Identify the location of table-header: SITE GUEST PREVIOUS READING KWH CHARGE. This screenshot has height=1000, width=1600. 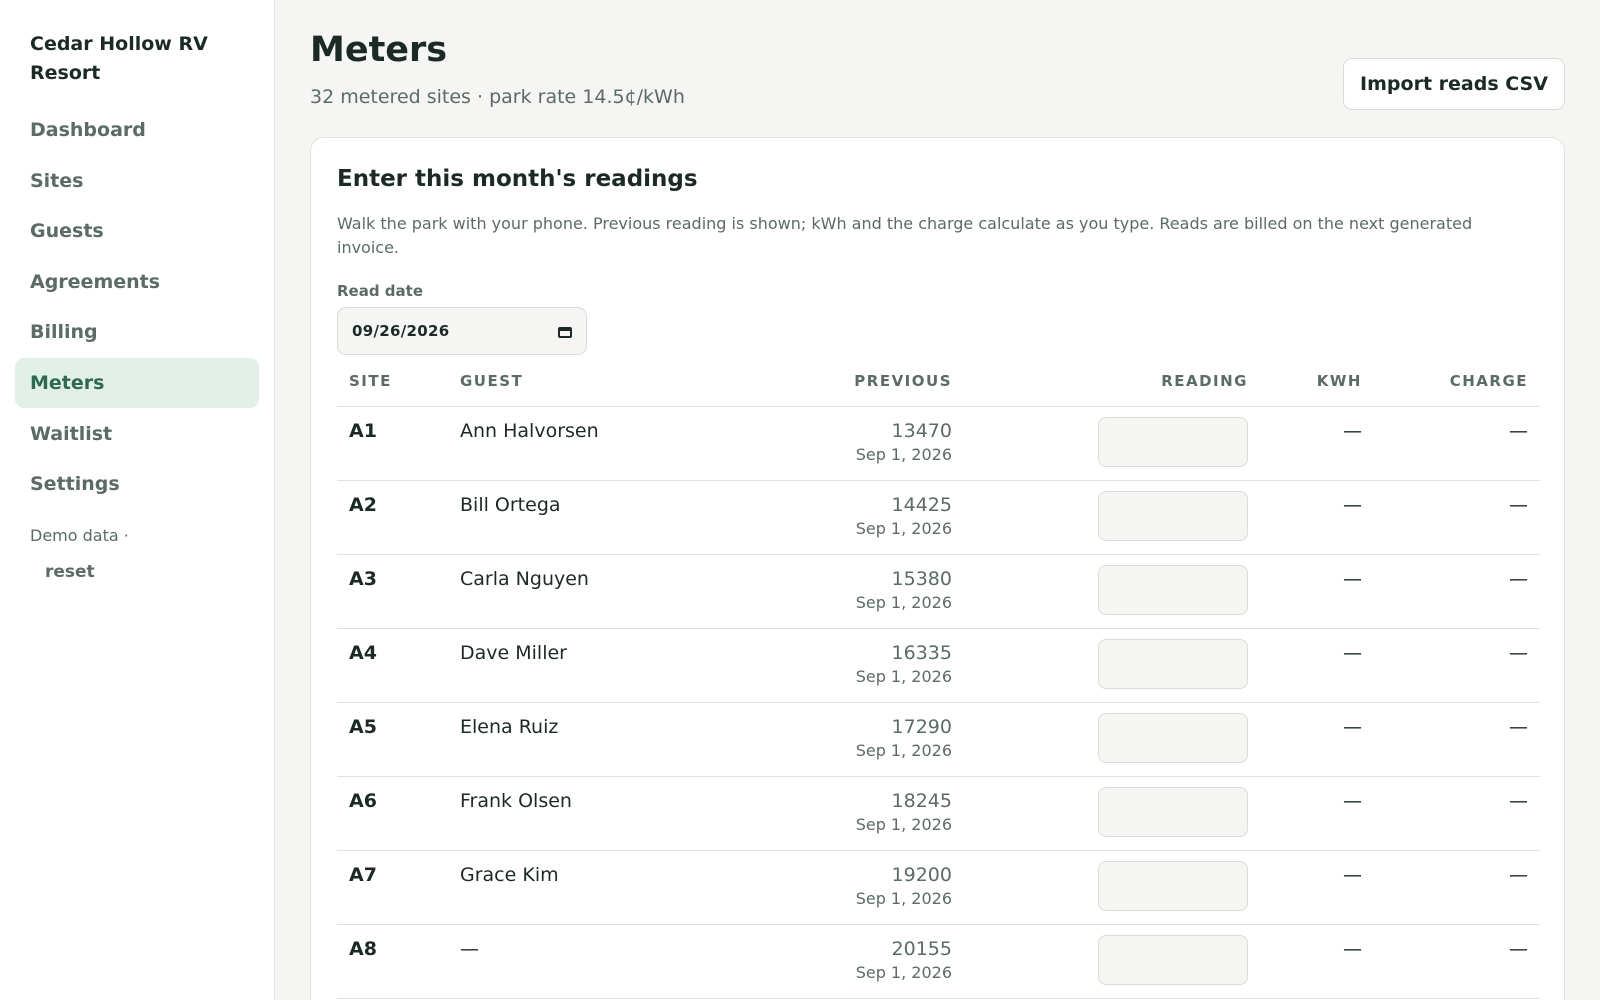
(938, 381).